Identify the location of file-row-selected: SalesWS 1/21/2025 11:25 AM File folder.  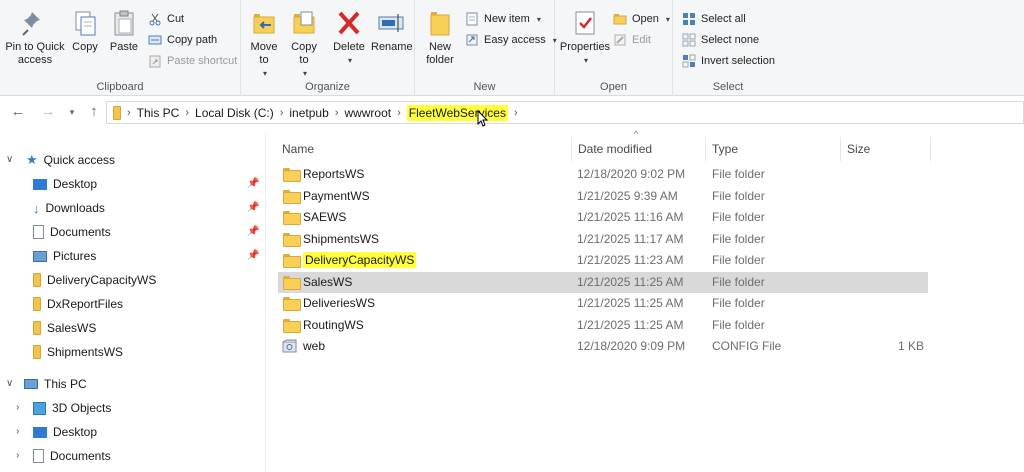
(603, 282).